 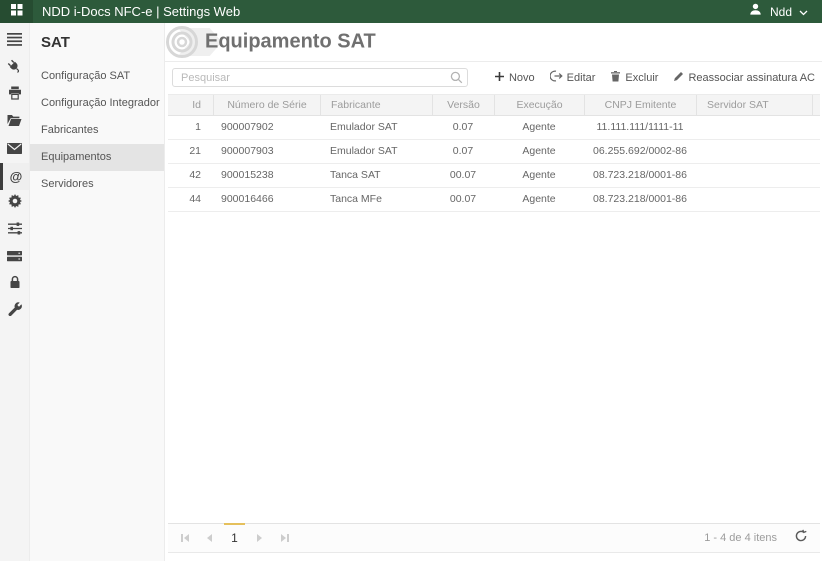 I want to click on sidebar-item-3: Equipamentos, so click(x=97, y=157).